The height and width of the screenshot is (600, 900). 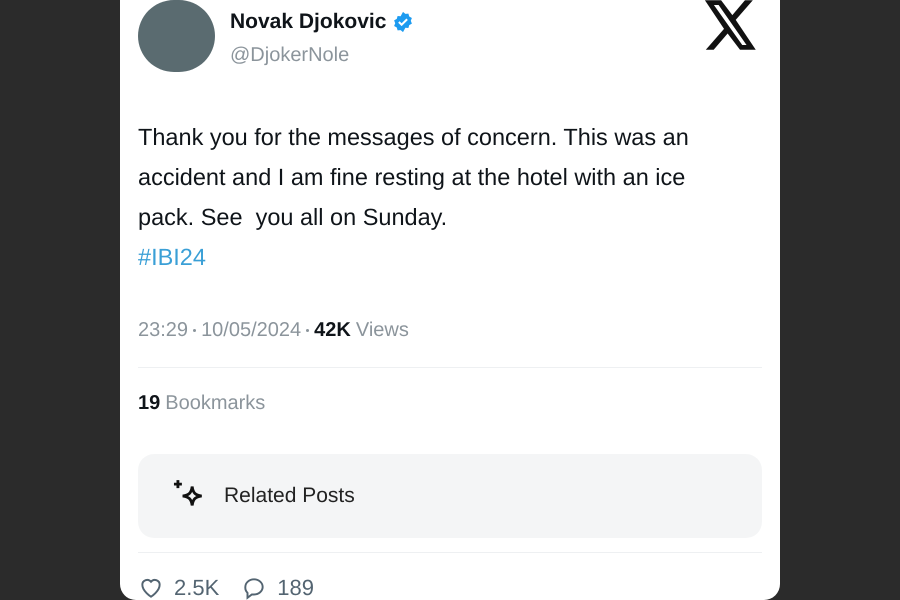 What do you see at coordinates (382, 330) in the screenshot?
I see `views-label: Views` at bounding box center [382, 330].